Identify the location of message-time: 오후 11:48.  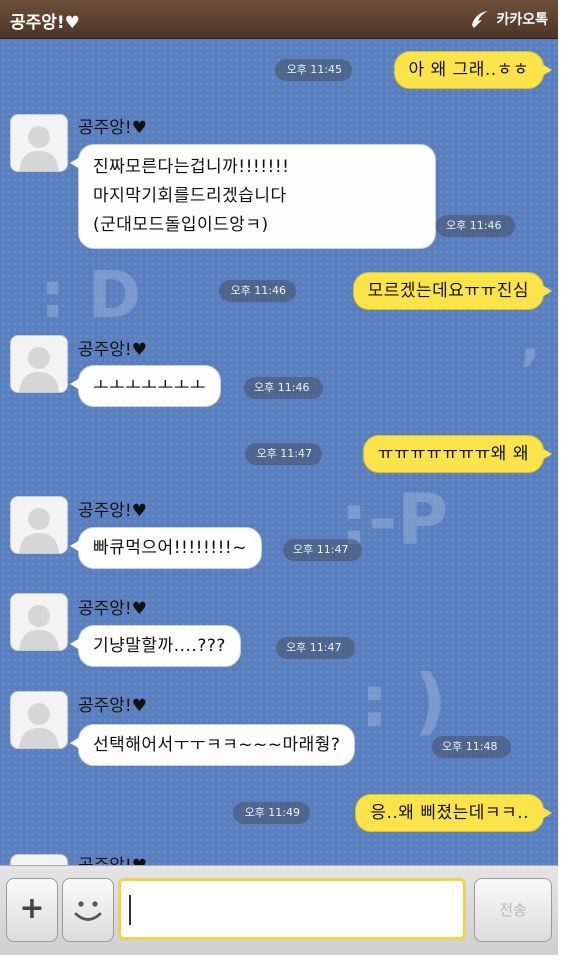
(472, 747).